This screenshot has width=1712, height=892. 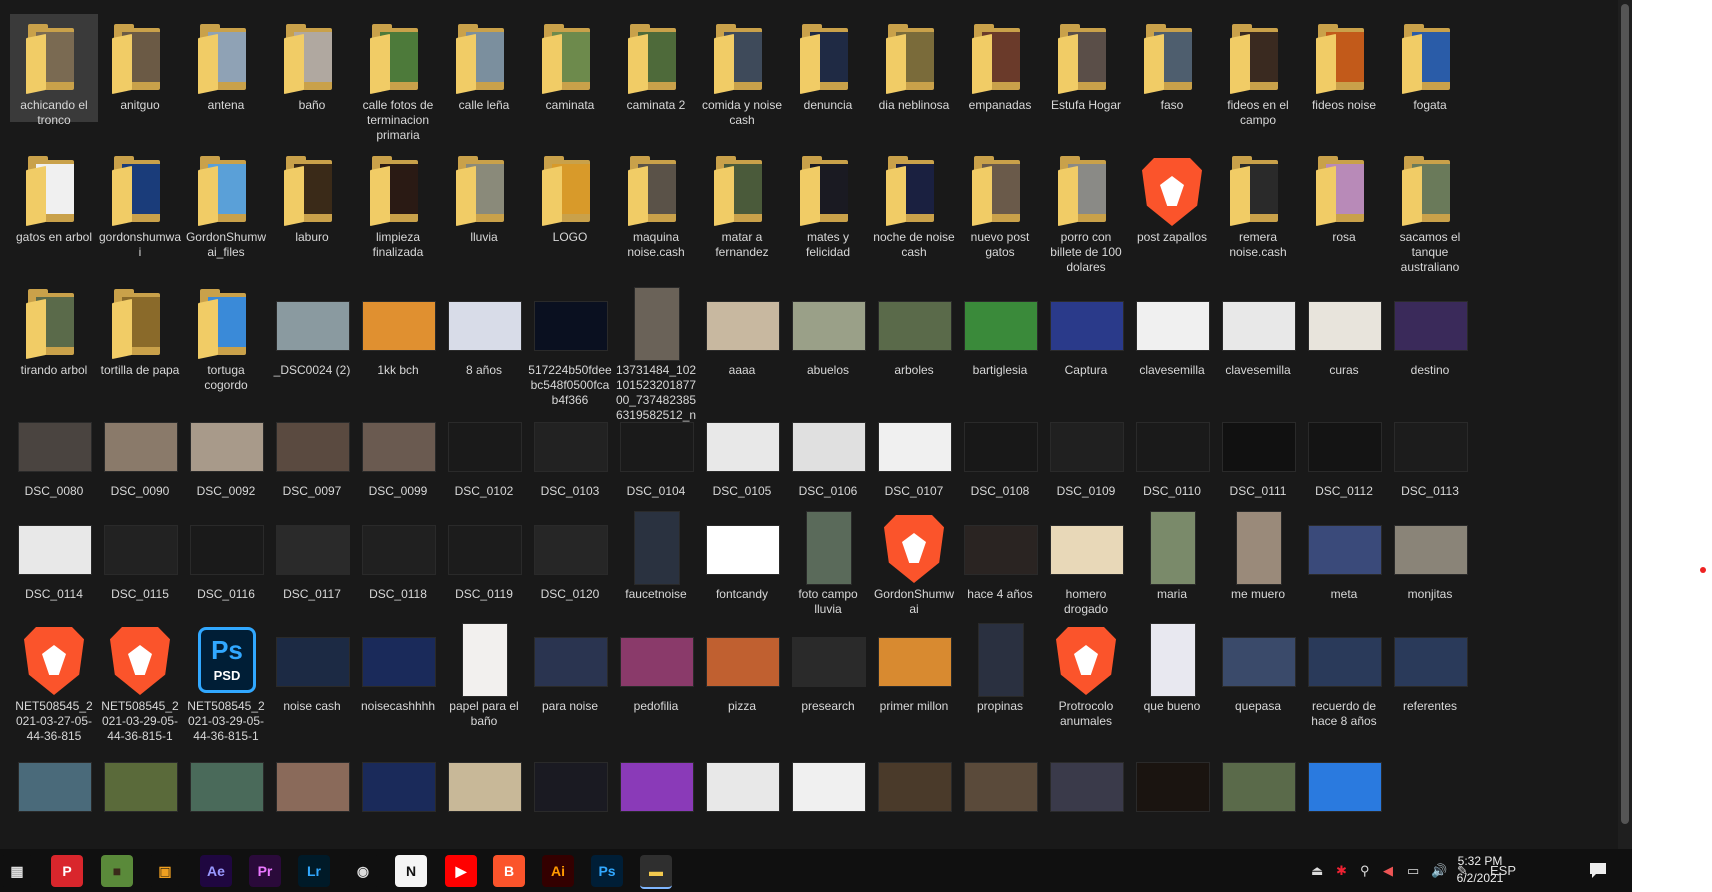 I want to click on desktop-item: DSC_0104, so click(x=656, y=449).